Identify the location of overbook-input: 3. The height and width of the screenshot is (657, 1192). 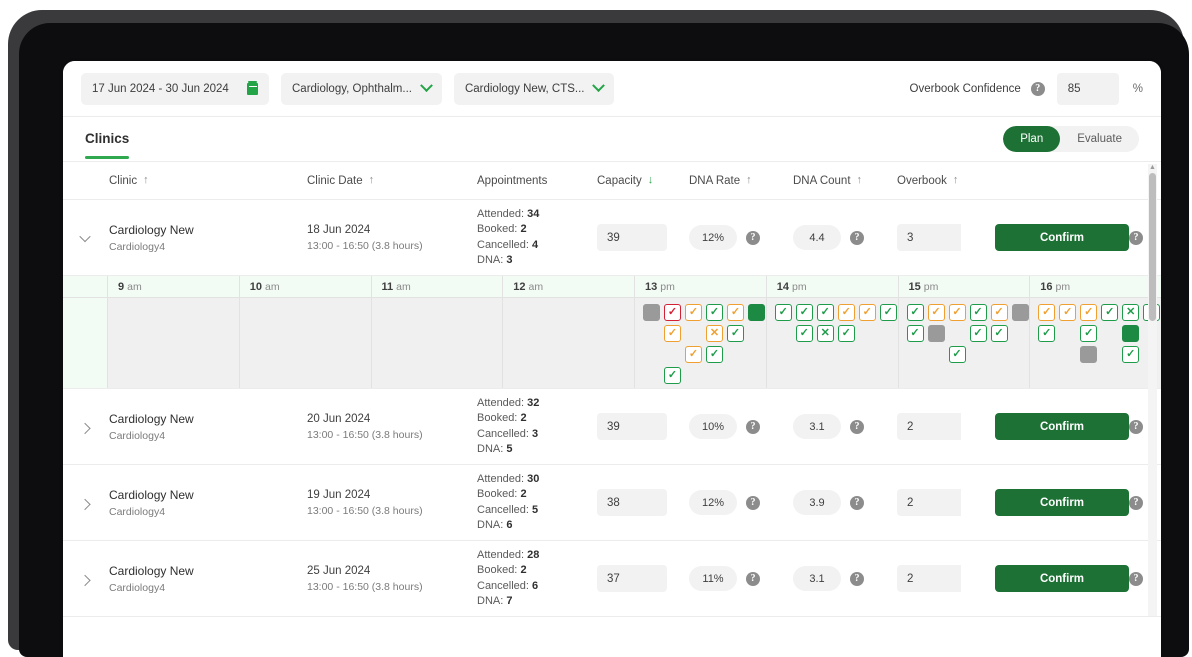
(929, 237).